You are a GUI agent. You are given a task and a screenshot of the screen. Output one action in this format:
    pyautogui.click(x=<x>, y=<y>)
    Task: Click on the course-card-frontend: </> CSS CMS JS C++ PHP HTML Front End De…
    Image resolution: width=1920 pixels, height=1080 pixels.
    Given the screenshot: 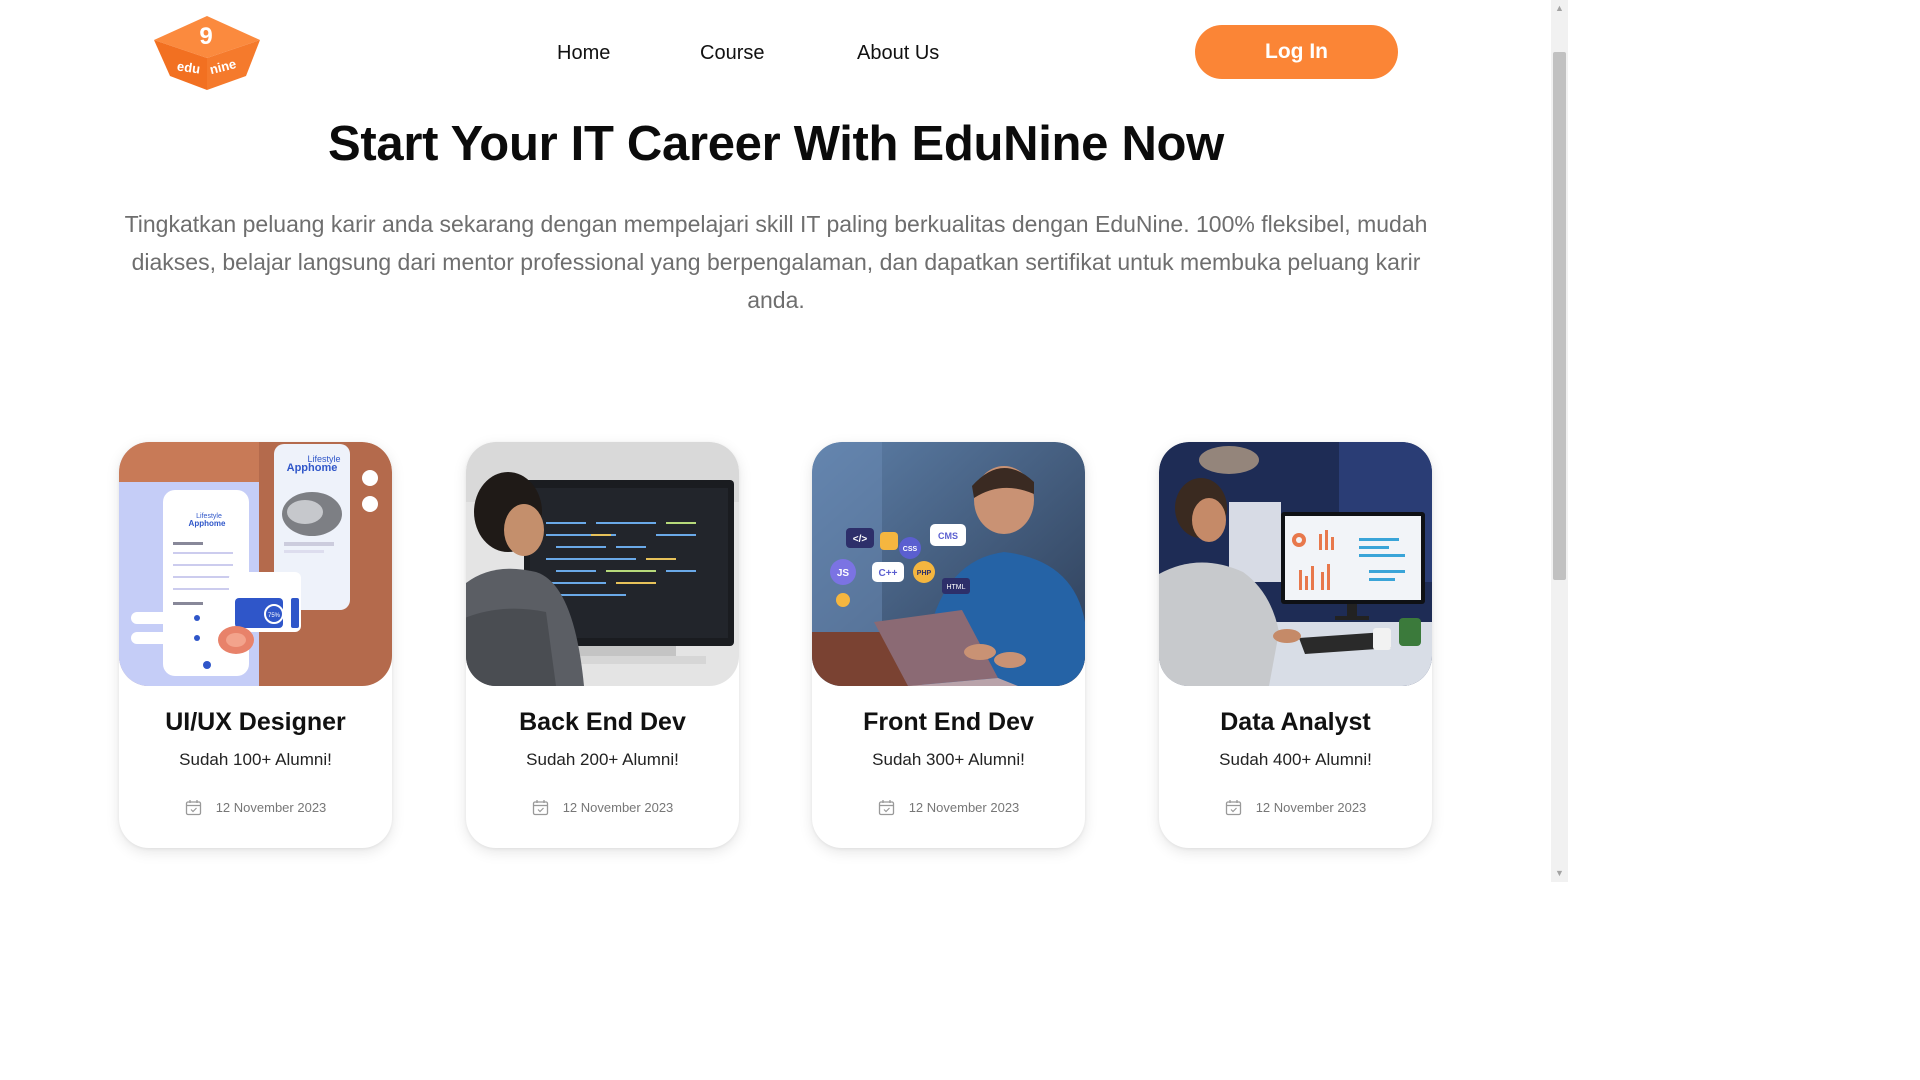 What is the action you would take?
    pyautogui.click(x=948, y=645)
    